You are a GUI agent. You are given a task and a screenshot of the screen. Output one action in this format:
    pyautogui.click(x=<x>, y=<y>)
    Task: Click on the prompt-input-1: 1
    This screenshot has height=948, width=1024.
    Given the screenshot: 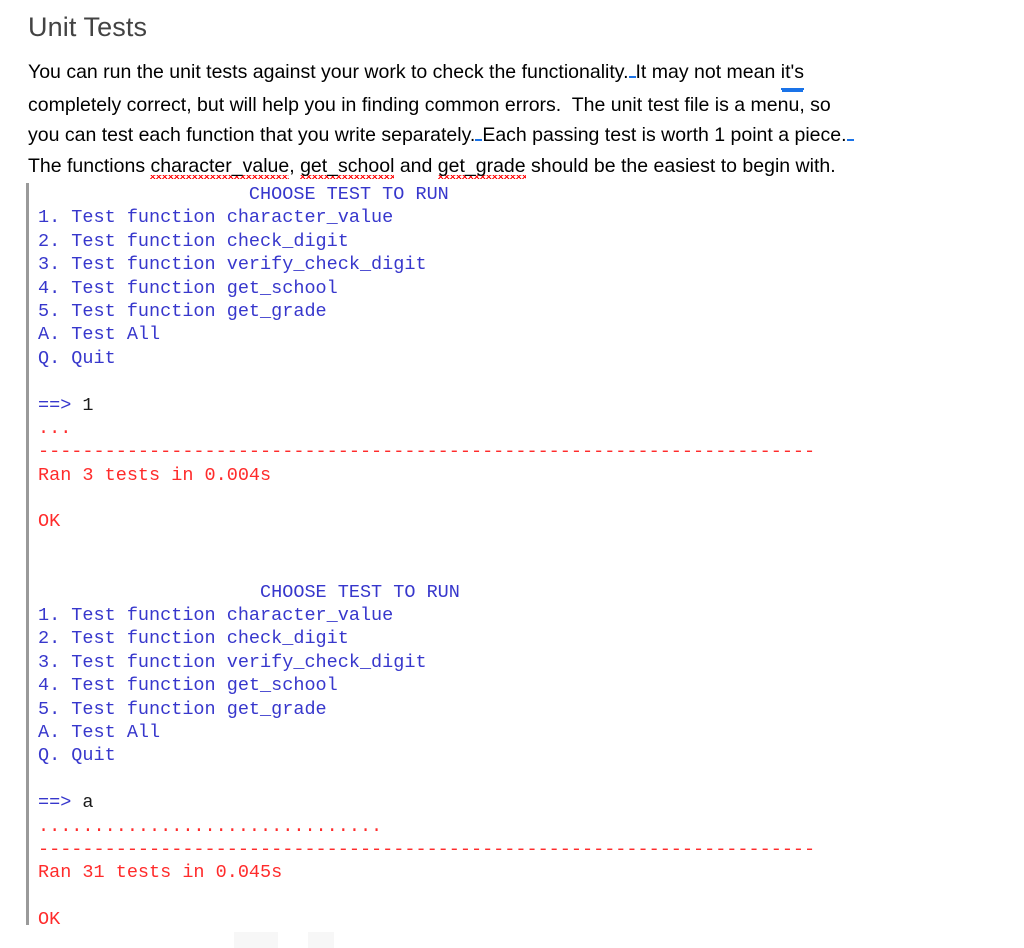 What is the action you would take?
    pyautogui.click(x=88, y=405)
    